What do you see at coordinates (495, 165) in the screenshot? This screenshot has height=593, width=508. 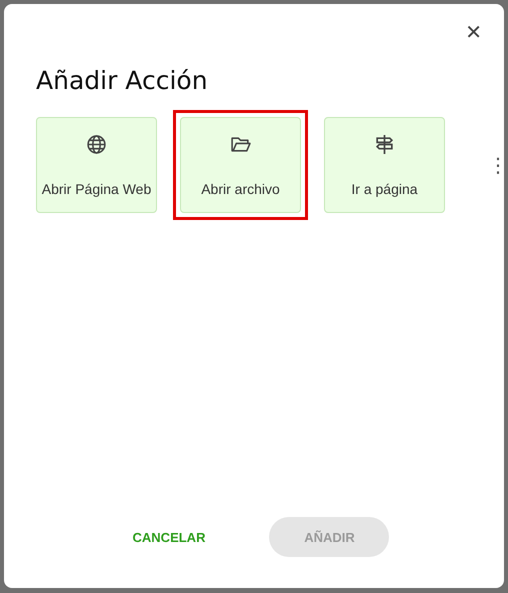 I see `more-options-button: ⋮` at bounding box center [495, 165].